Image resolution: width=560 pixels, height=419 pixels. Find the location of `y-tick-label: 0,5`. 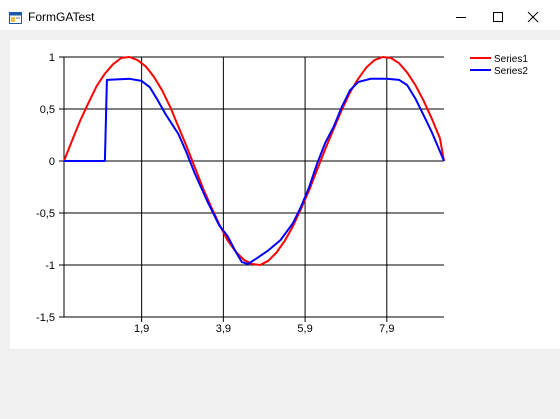

y-tick-label: 0,5 is located at coordinates (47, 110).